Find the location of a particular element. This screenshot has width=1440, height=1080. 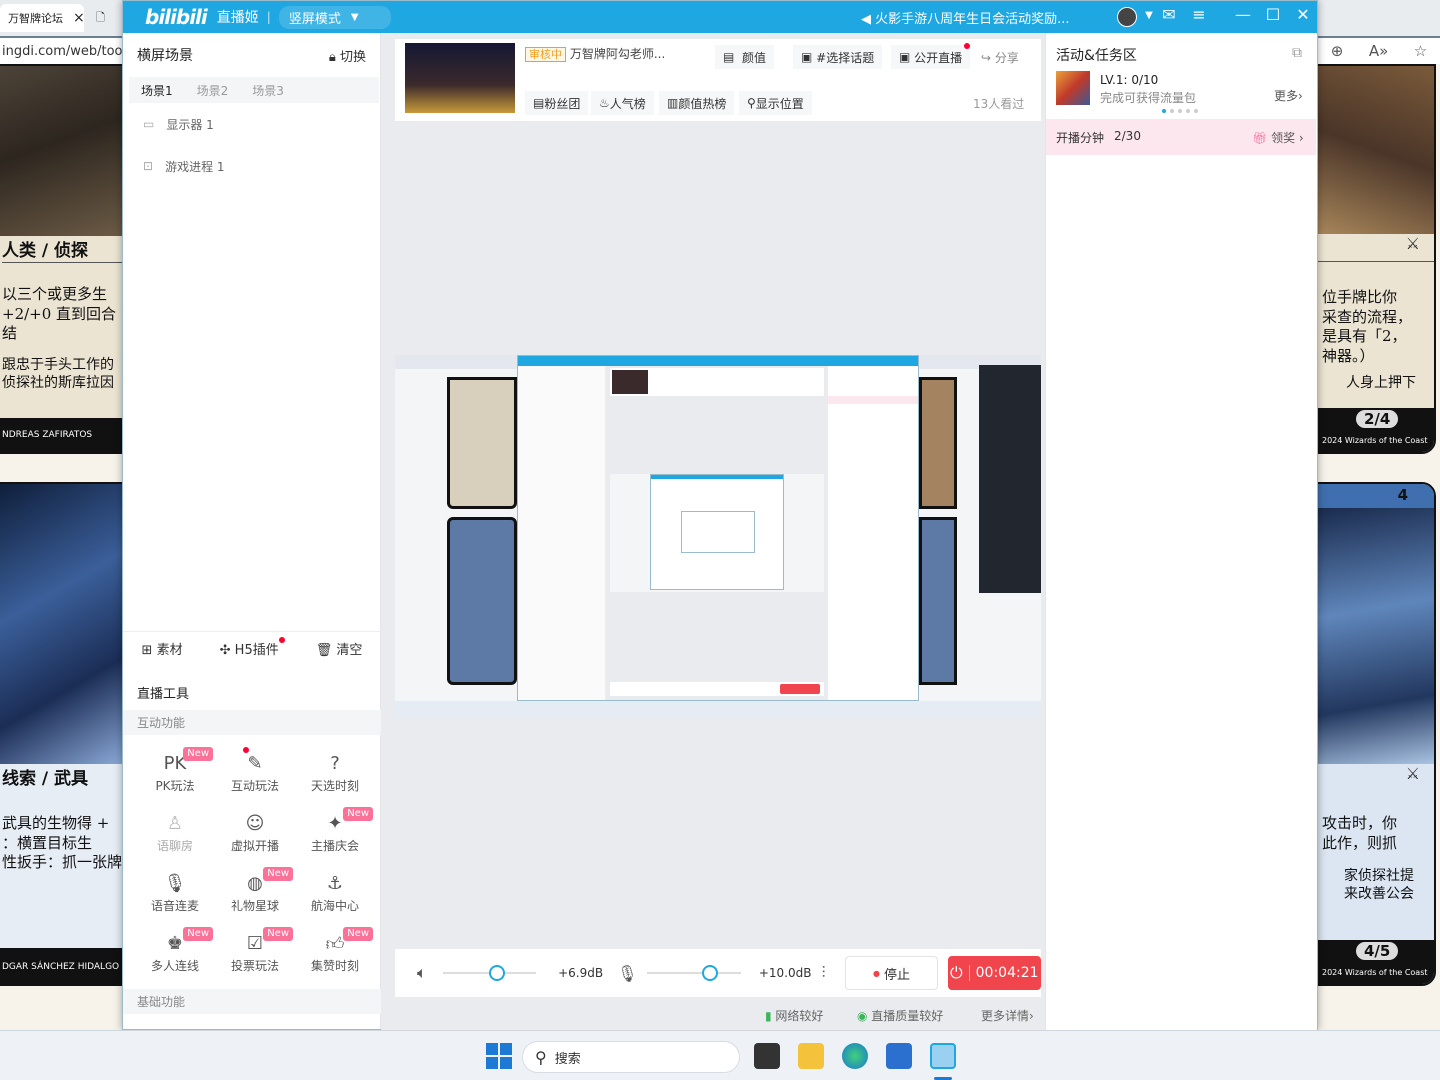

room-cover is located at coordinates (460, 78).